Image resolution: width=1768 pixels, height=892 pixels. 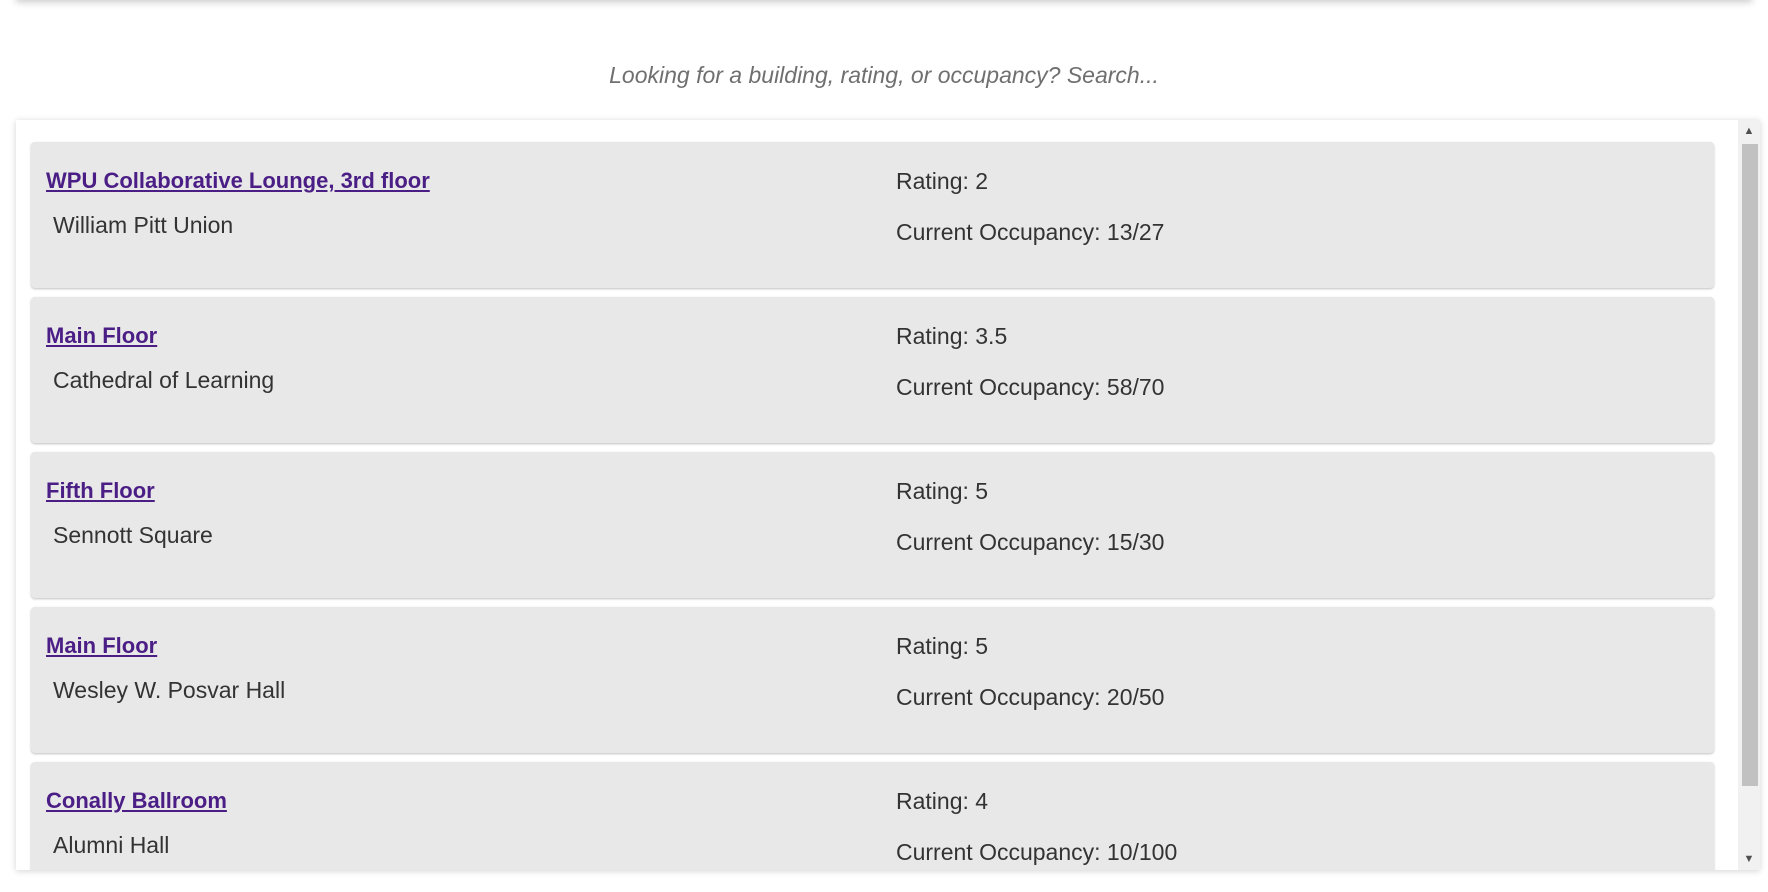 I want to click on scrollbar-thumb, so click(x=1750, y=465).